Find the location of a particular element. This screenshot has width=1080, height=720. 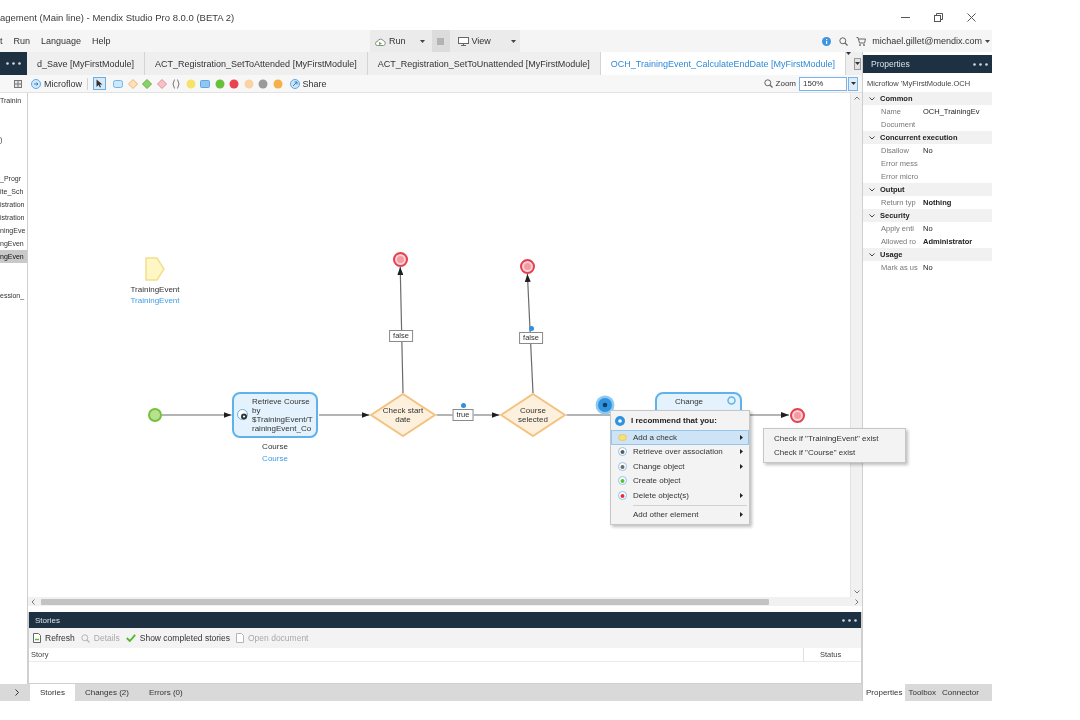

menu-heading: I recommend that you: is located at coordinates (674, 420).